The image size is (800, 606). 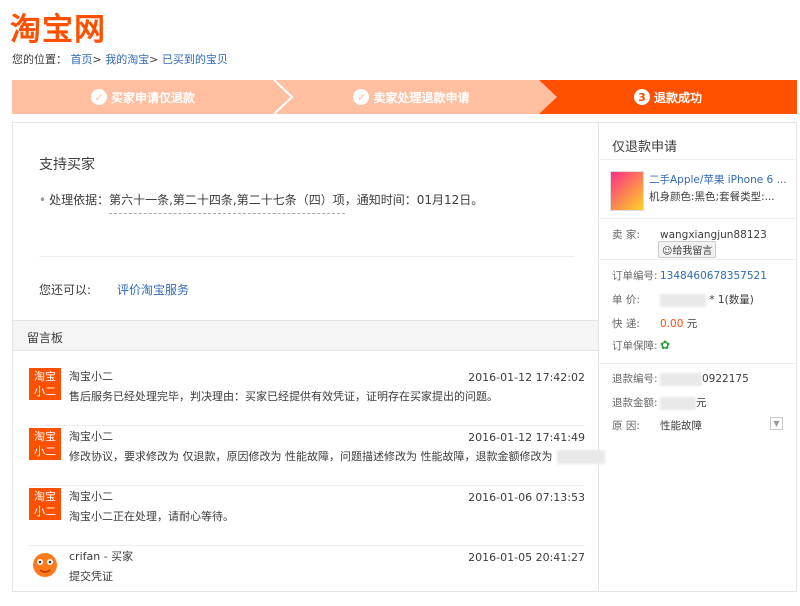 I want to click on order-row: 订单编号: 1348460678357521, so click(x=689, y=275).